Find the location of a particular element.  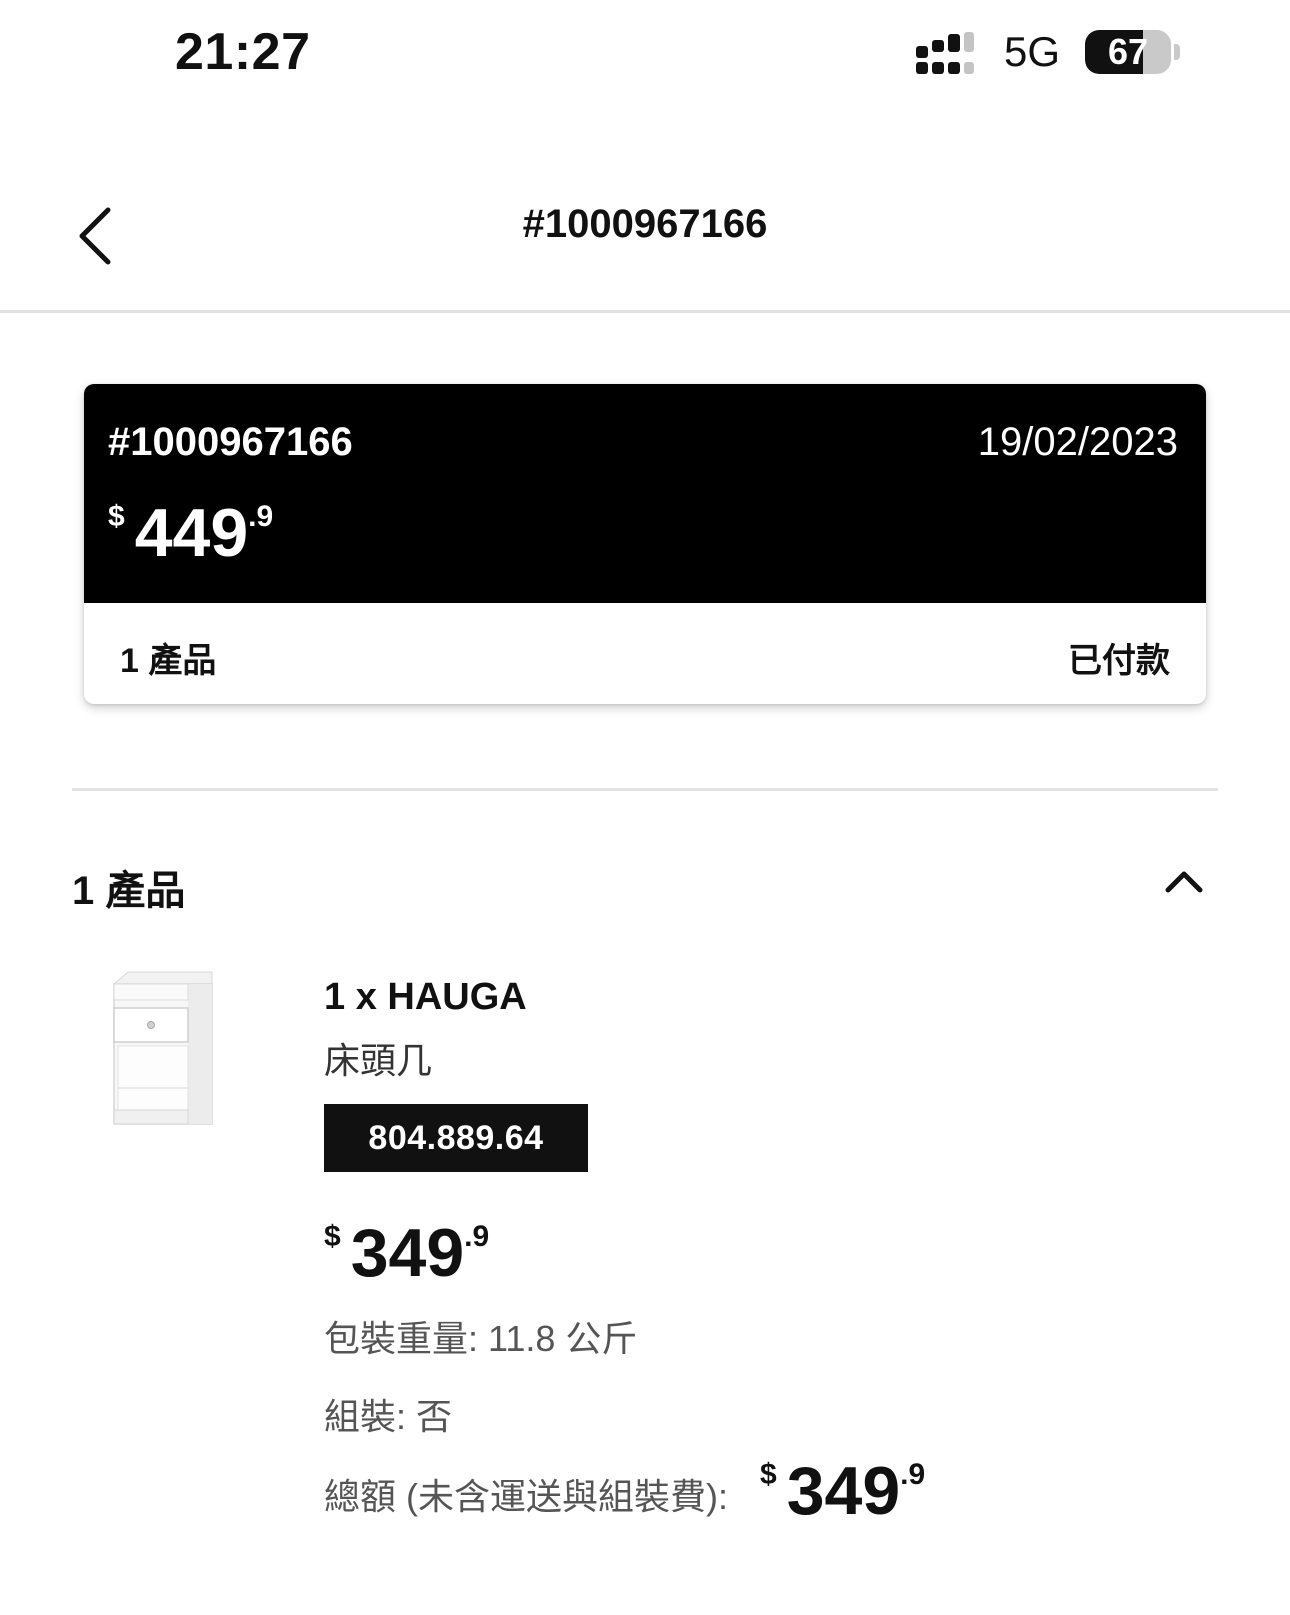

section-divider is located at coordinates (645, 789).